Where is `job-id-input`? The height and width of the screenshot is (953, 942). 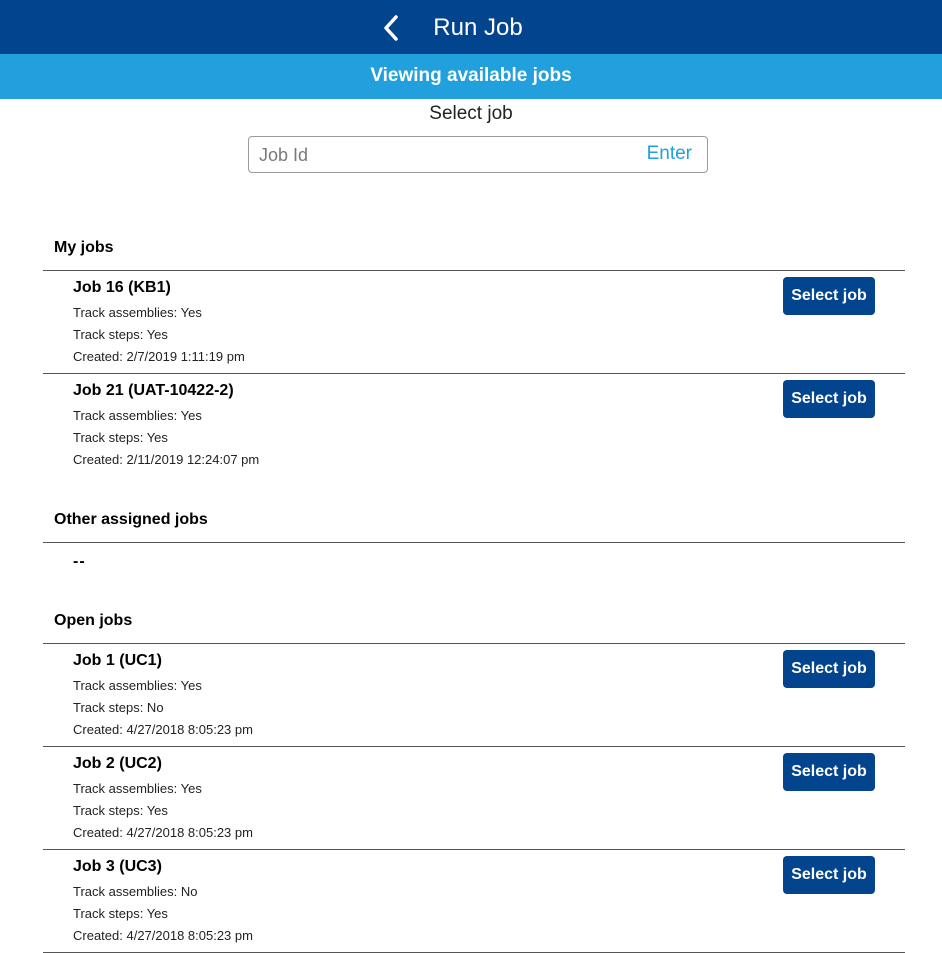
job-id-input is located at coordinates (444, 155).